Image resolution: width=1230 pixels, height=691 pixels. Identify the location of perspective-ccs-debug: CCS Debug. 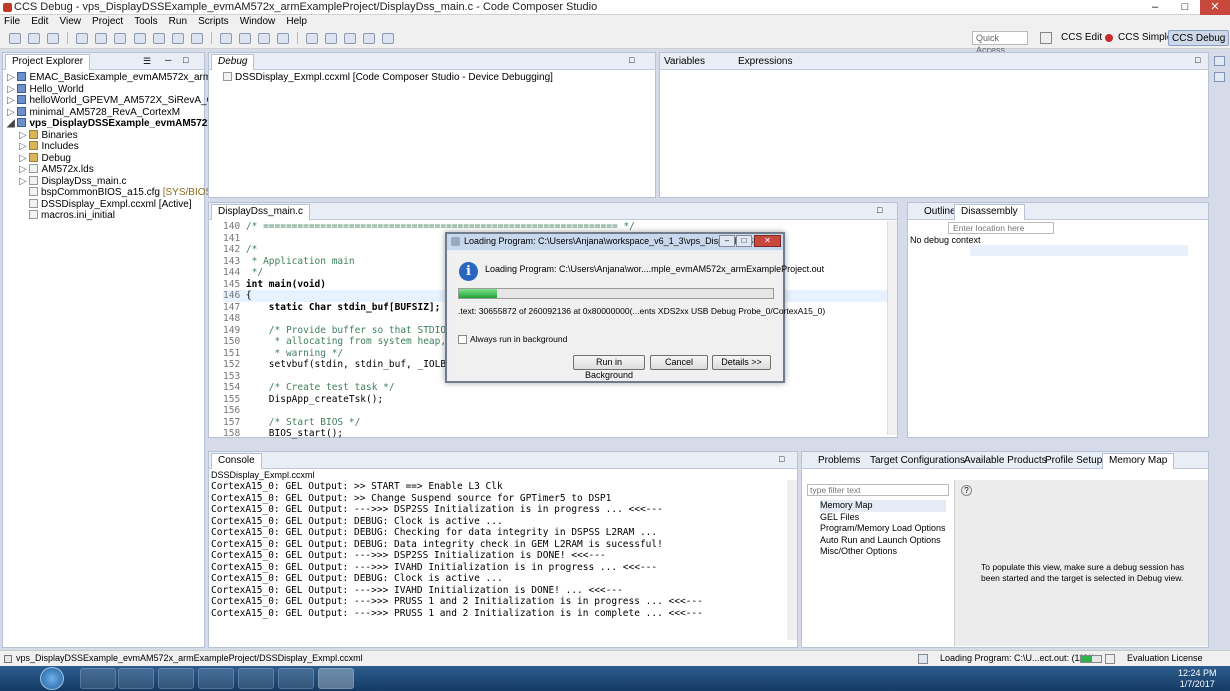
(1199, 38).